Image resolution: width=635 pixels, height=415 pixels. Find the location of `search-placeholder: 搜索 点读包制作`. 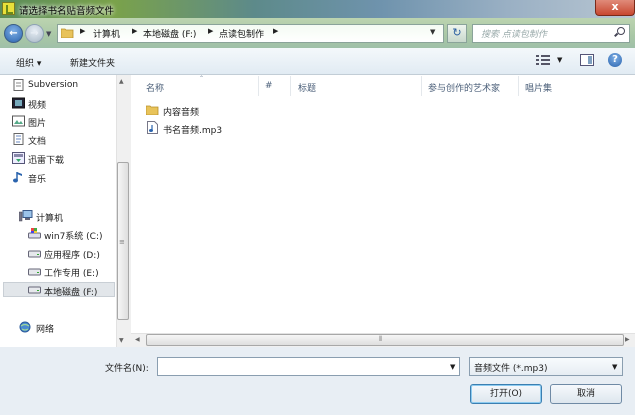

search-placeholder: 搜索 点读包制作 is located at coordinates (514, 35).